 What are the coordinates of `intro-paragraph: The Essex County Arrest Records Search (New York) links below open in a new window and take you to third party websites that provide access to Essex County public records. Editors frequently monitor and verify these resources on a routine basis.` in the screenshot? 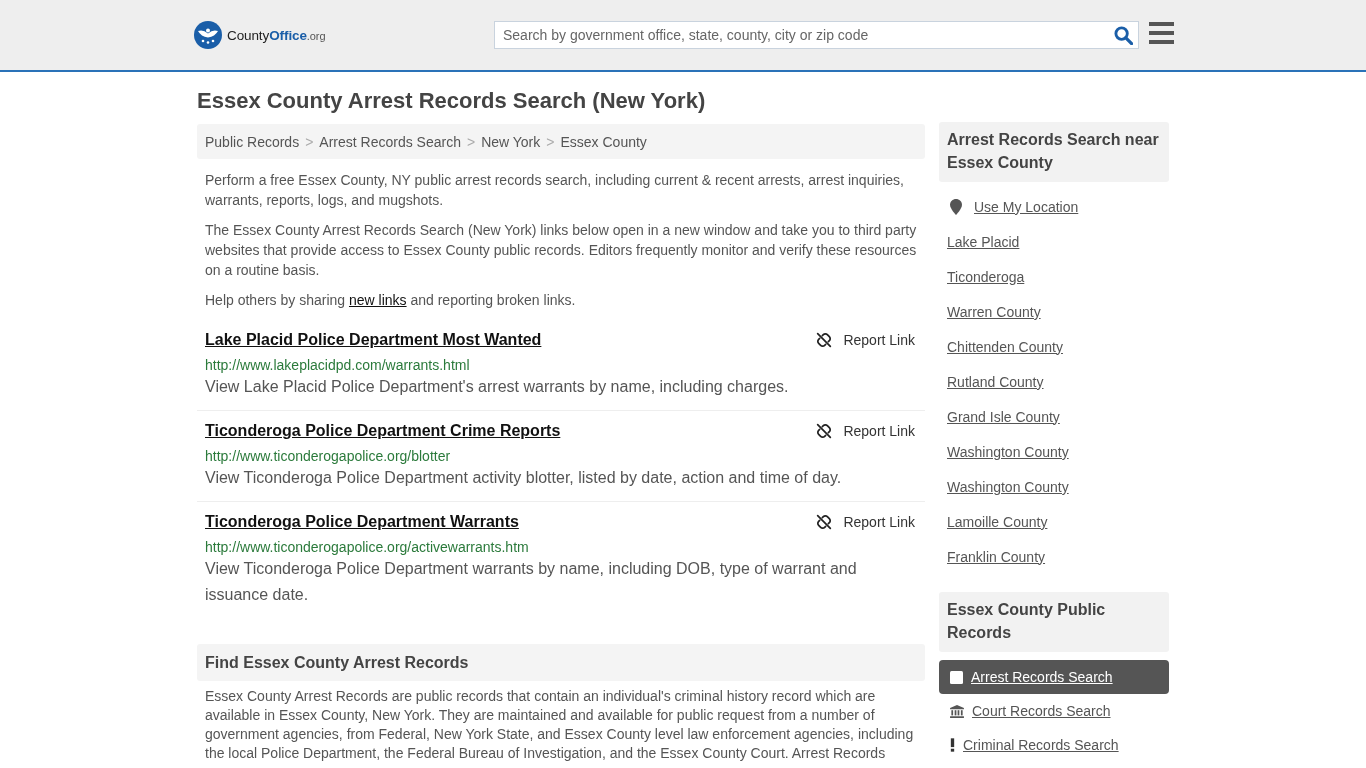 It's located at (561, 250).